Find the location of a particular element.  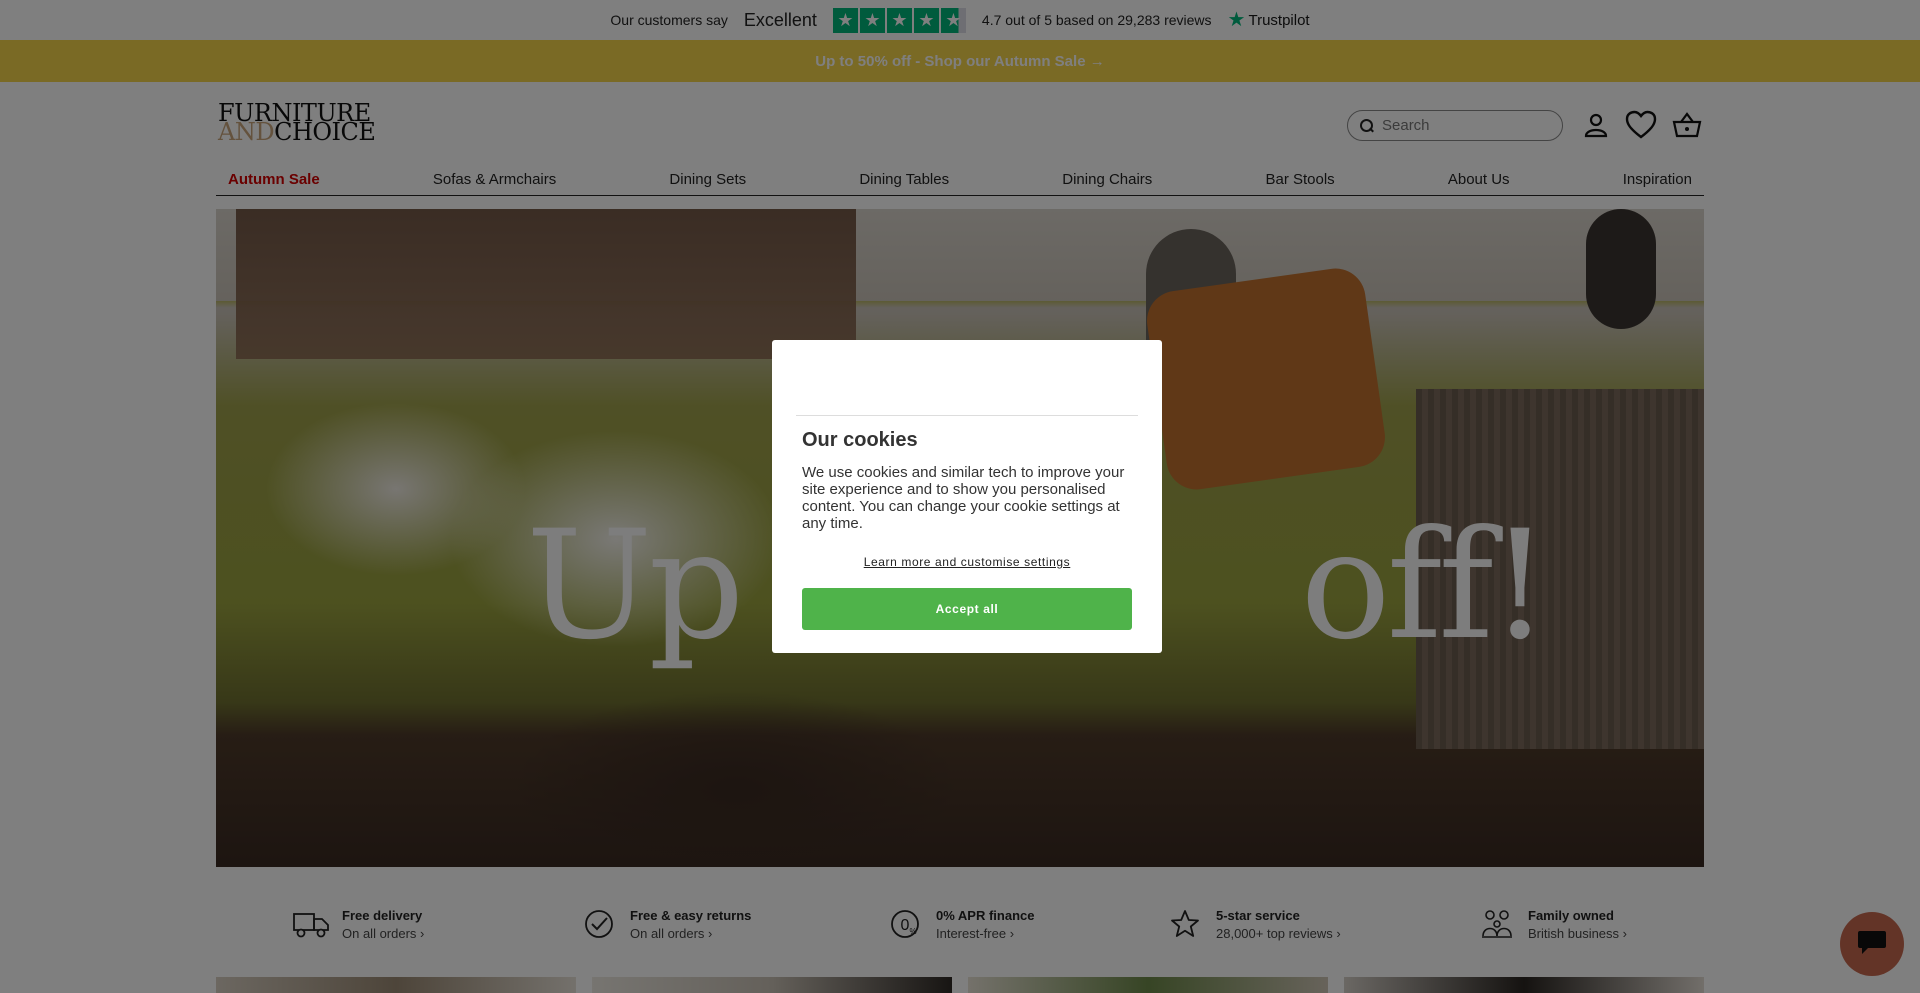

dialog-divider is located at coordinates (967, 415).